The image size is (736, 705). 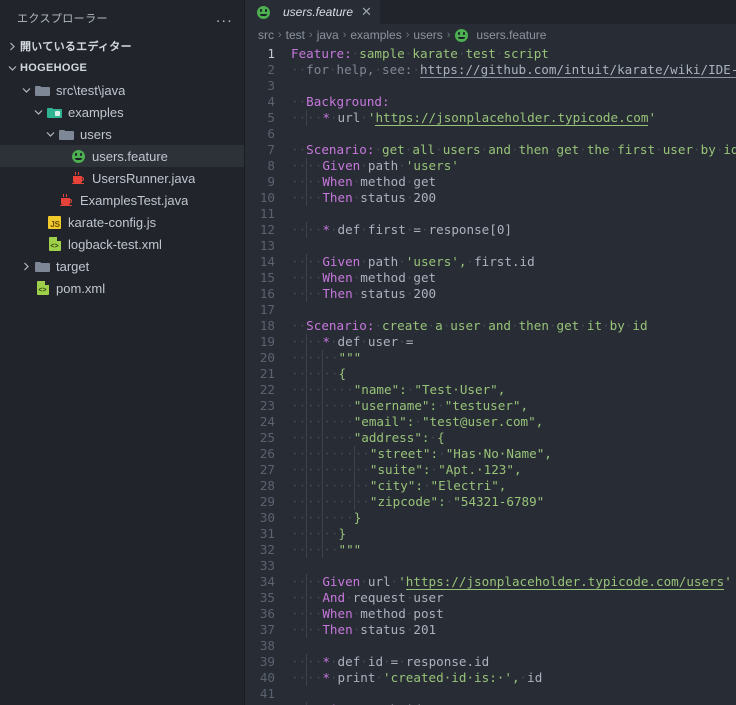 What do you see at coordinates (490, 518) in the screenshot?
I see `code-line: 30 ········}` at bounding box center [490, 518].